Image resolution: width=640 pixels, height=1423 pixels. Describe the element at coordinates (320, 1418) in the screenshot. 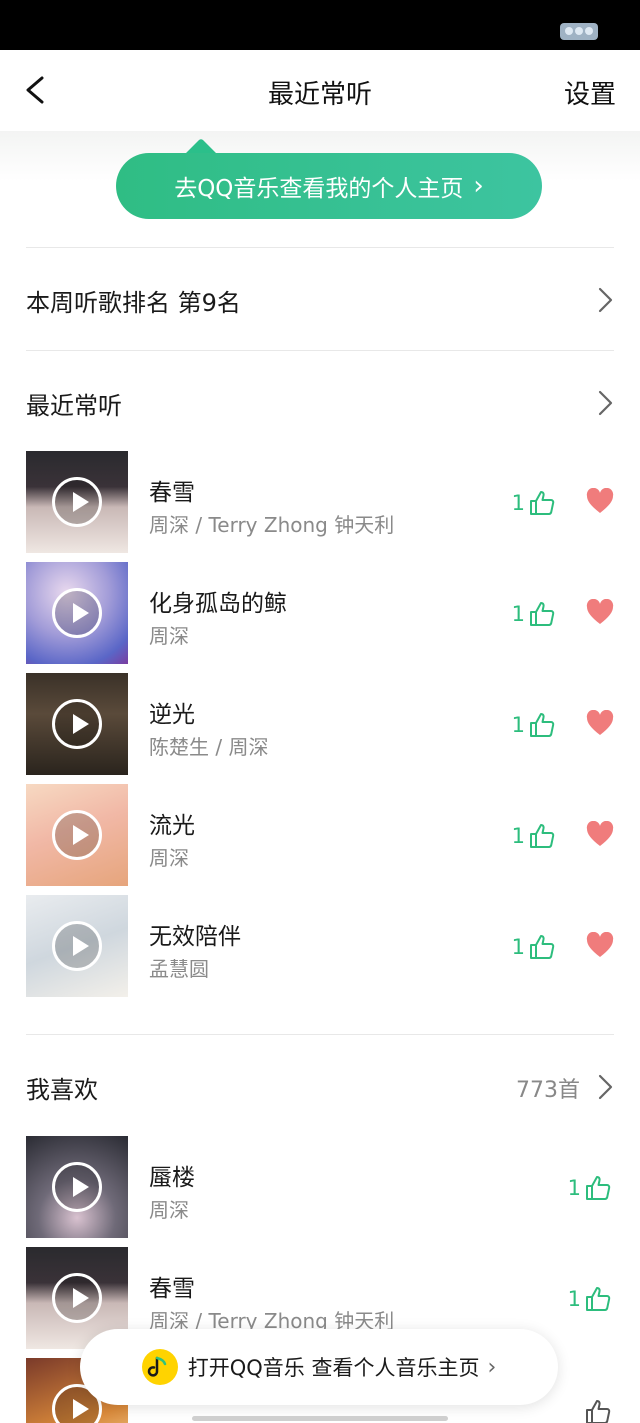

I see `home-indicator` at that location.